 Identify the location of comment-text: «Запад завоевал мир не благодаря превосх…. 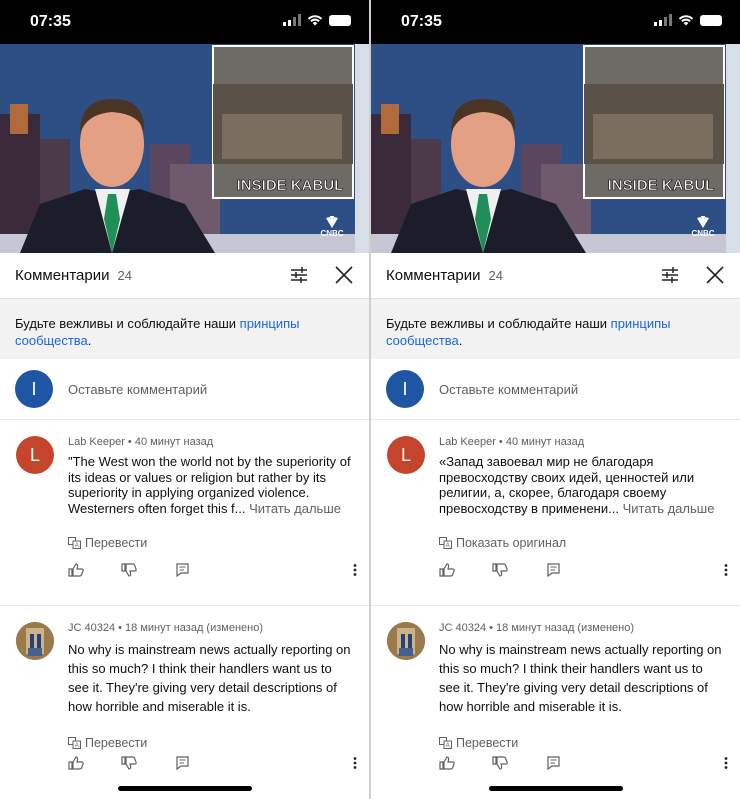
(577, 485).